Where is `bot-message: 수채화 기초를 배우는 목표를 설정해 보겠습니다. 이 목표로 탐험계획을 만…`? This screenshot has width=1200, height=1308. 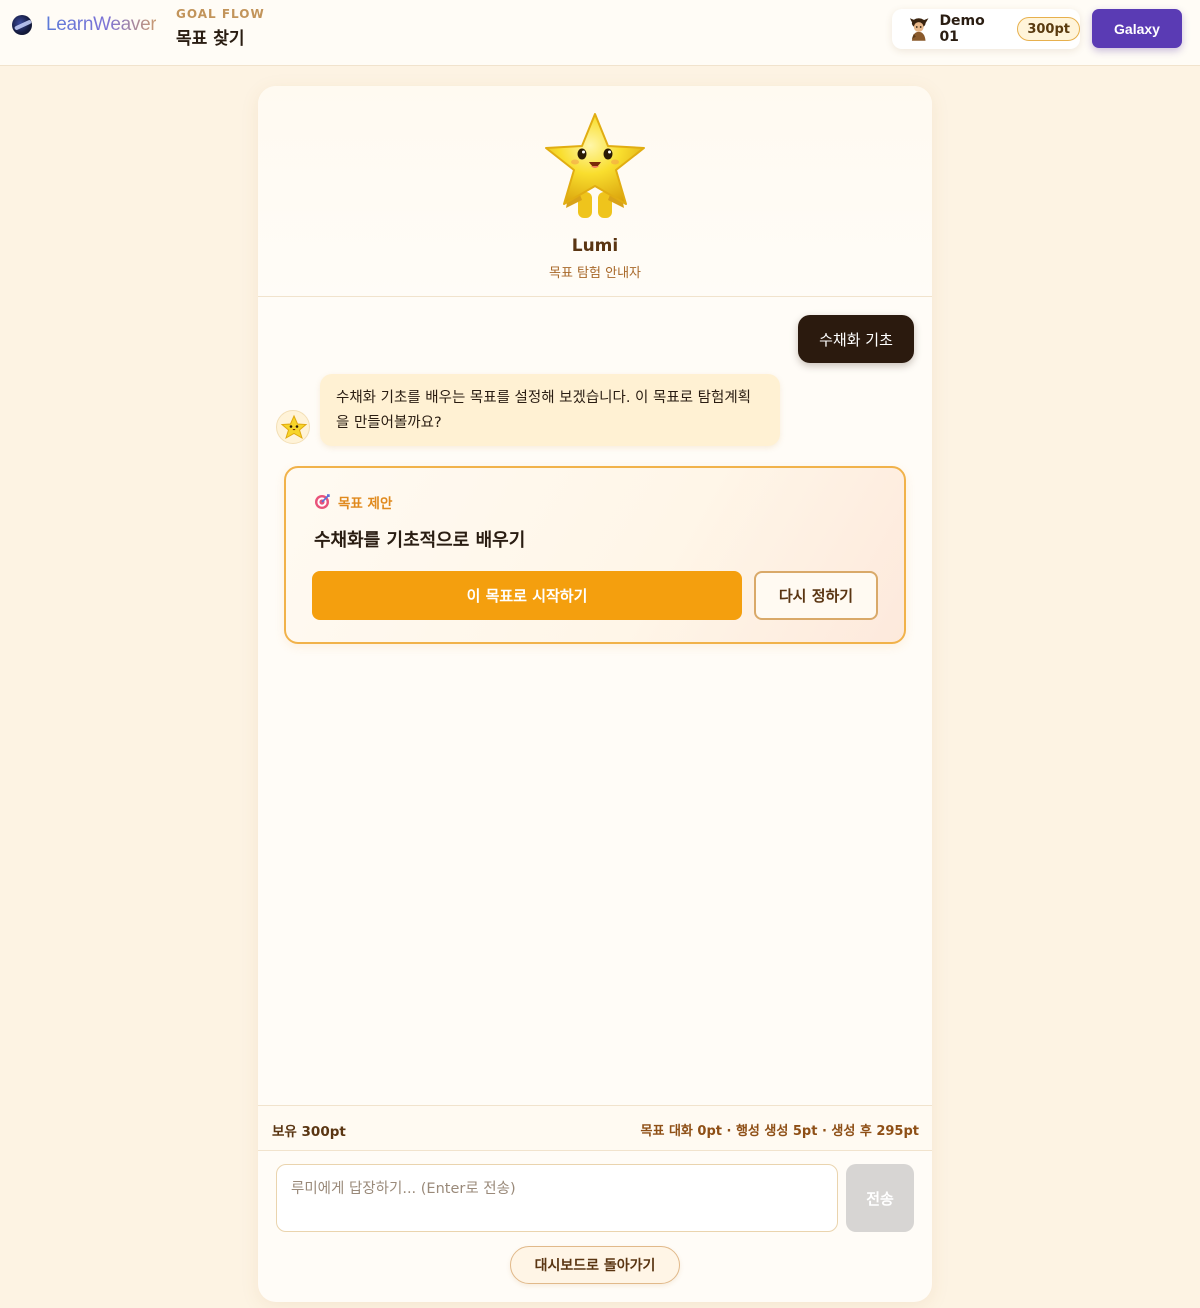
bot-message: 수채화 기초를 배우는 목표를 설정해 보겠습니다. 이 목표로 탐험계획을 만… is located at coordinates (550, 410).